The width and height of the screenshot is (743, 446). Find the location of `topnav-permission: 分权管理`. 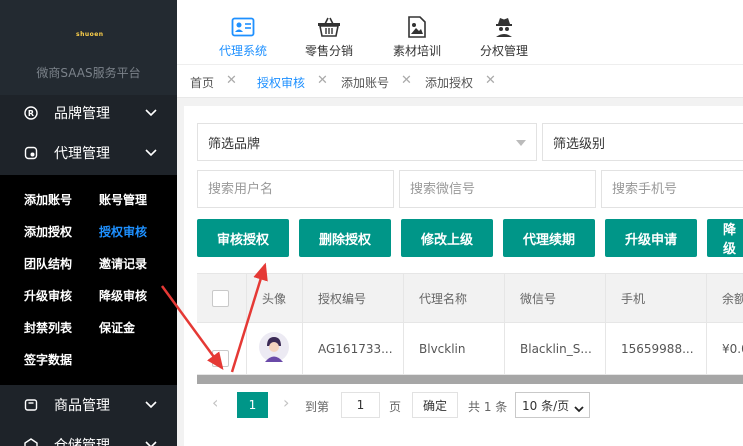

topnav-permission: 分权管理 is located at coordinates (504, 32).